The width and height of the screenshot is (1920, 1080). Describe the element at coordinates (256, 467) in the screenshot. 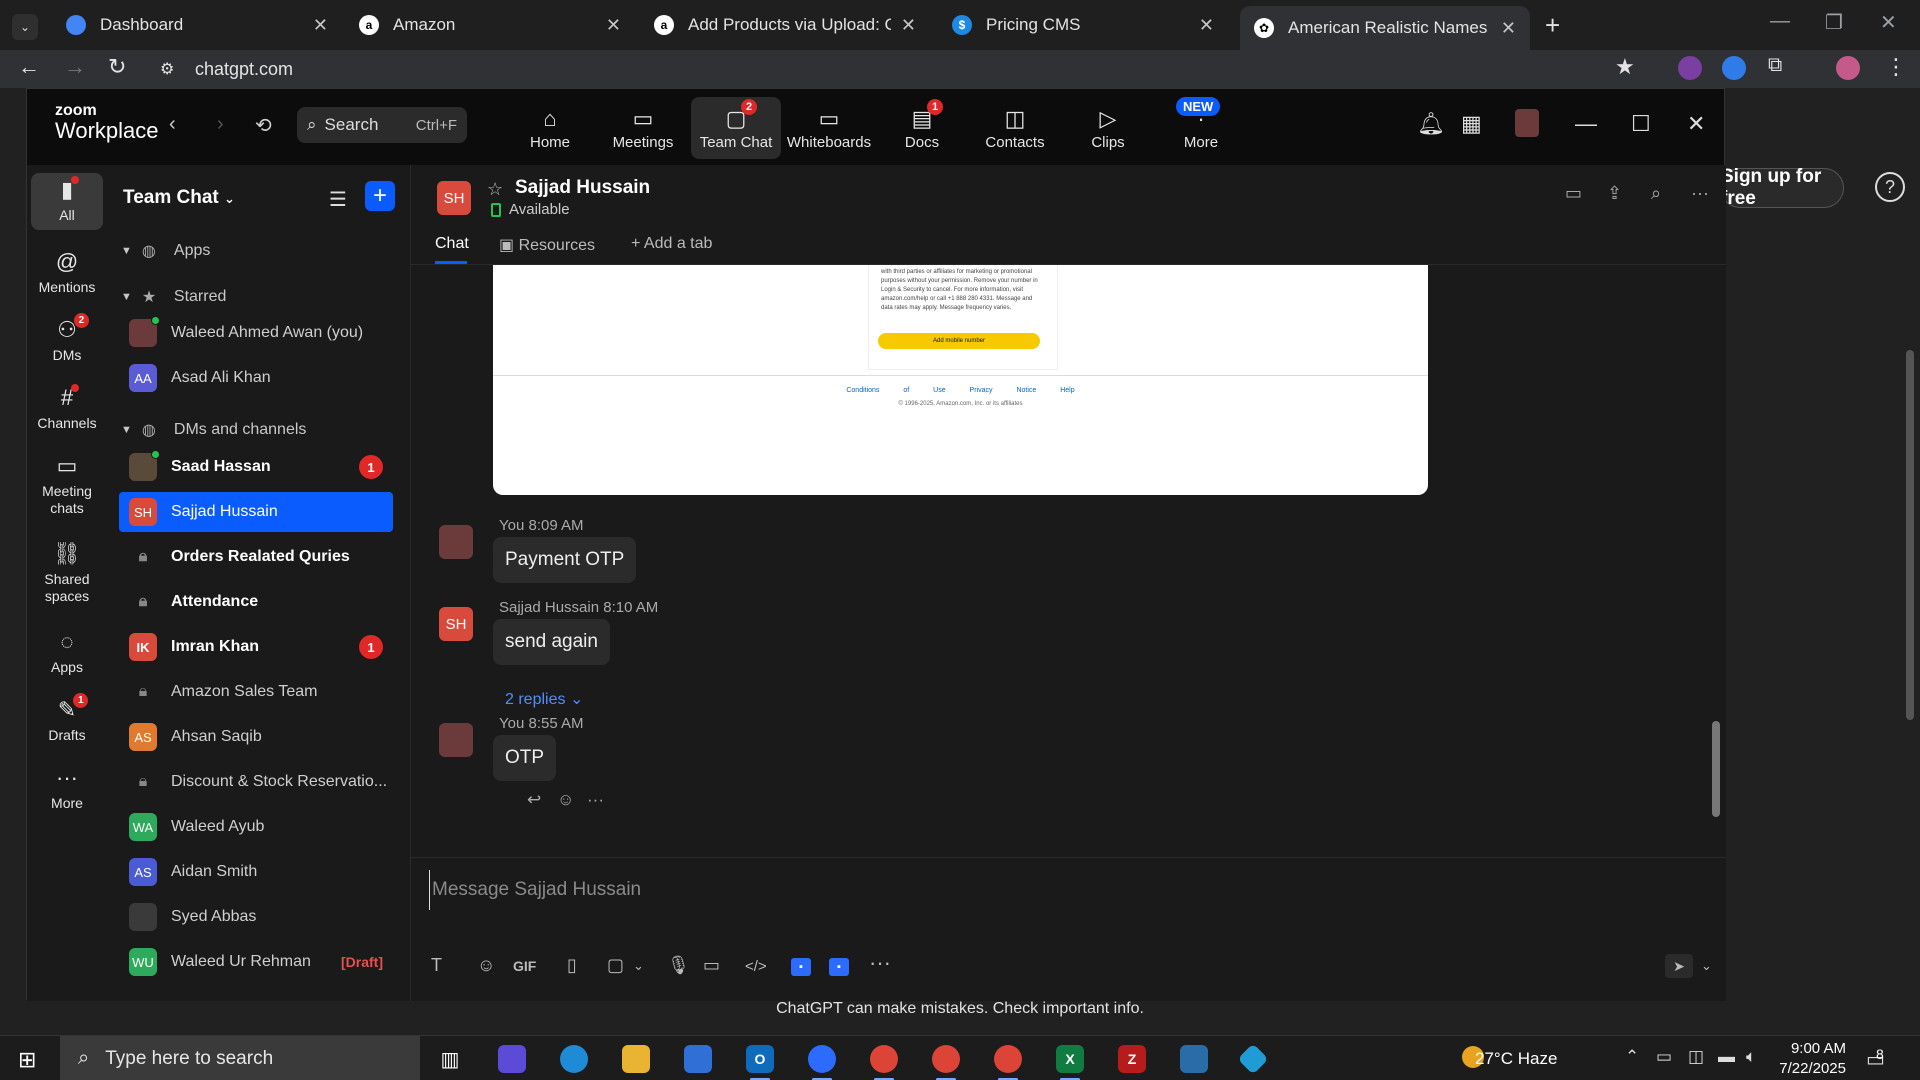

I see `list-item: Saad Hassan 1` at that location.